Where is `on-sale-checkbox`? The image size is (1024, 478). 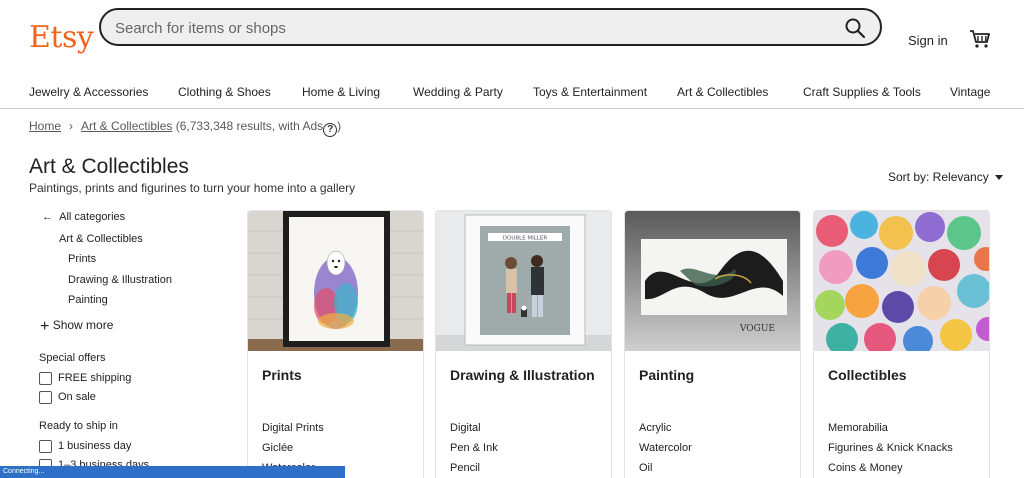 on-sale-checkbox is located at coordinates (45, 397).